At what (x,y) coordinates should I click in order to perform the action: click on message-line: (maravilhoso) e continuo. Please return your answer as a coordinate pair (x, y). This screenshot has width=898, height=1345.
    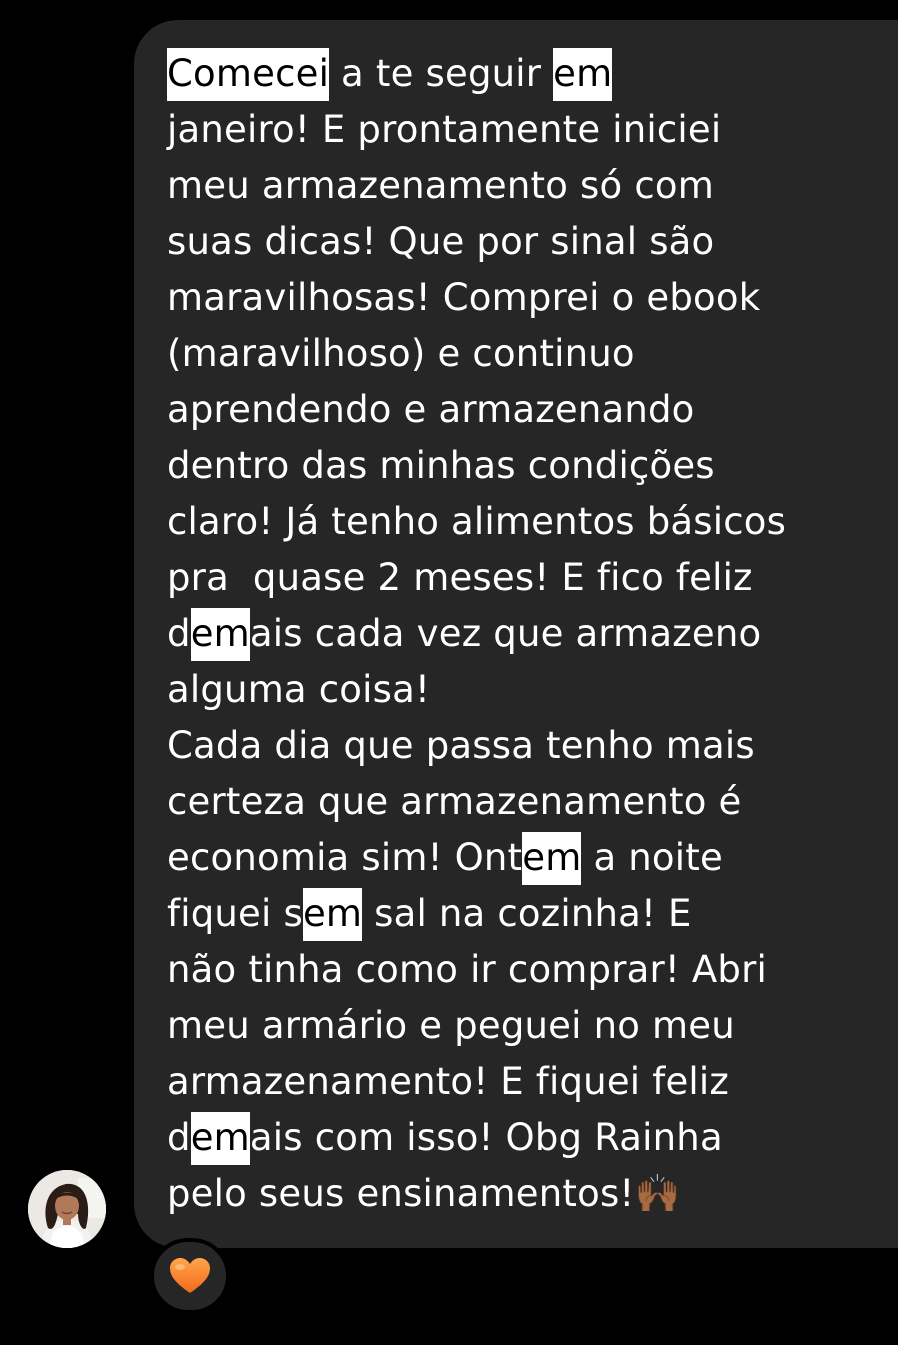
    Looking at the image, I should click on (527, 354).